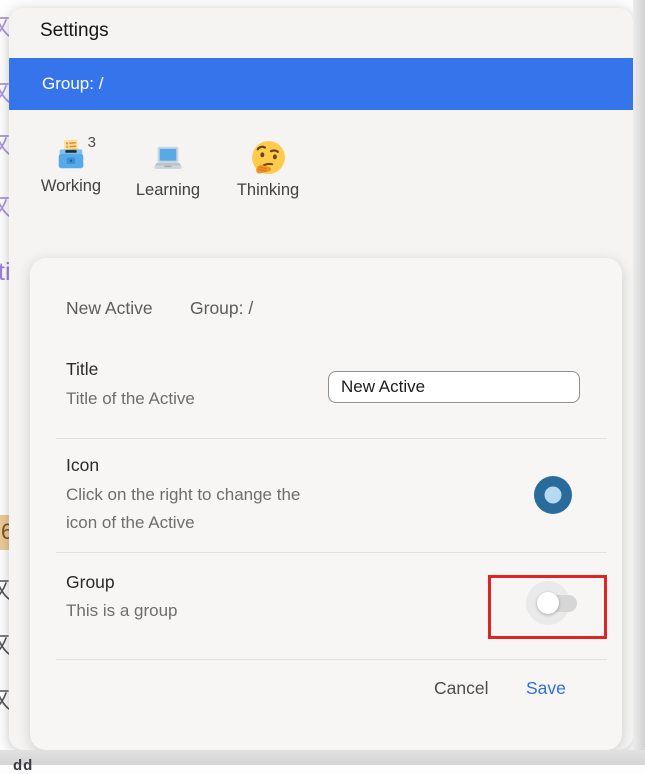 The image size is (645, 774). I want to click on red-highlight-annotation, so click(547, 607).